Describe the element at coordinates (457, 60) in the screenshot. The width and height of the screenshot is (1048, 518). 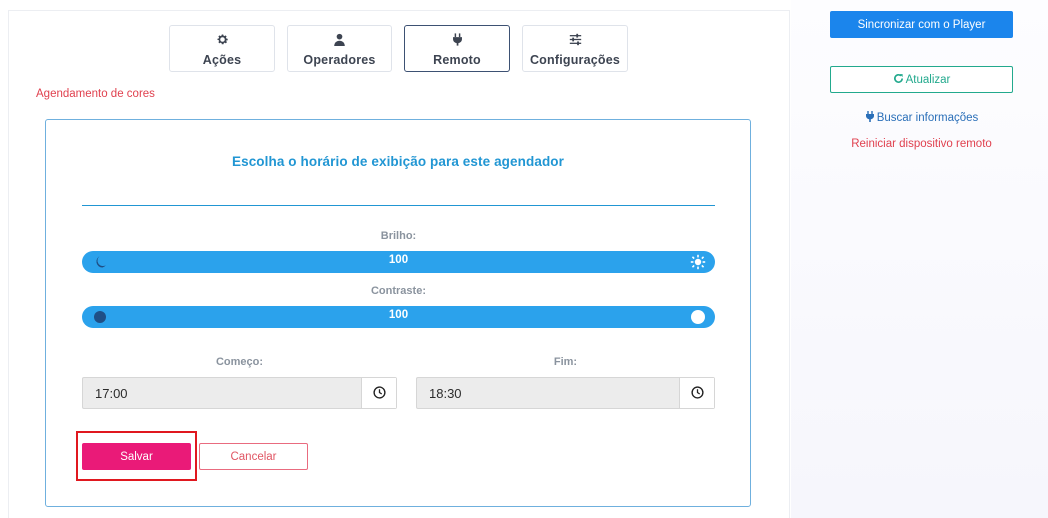
I see `tab-label: Remoto` at that location.